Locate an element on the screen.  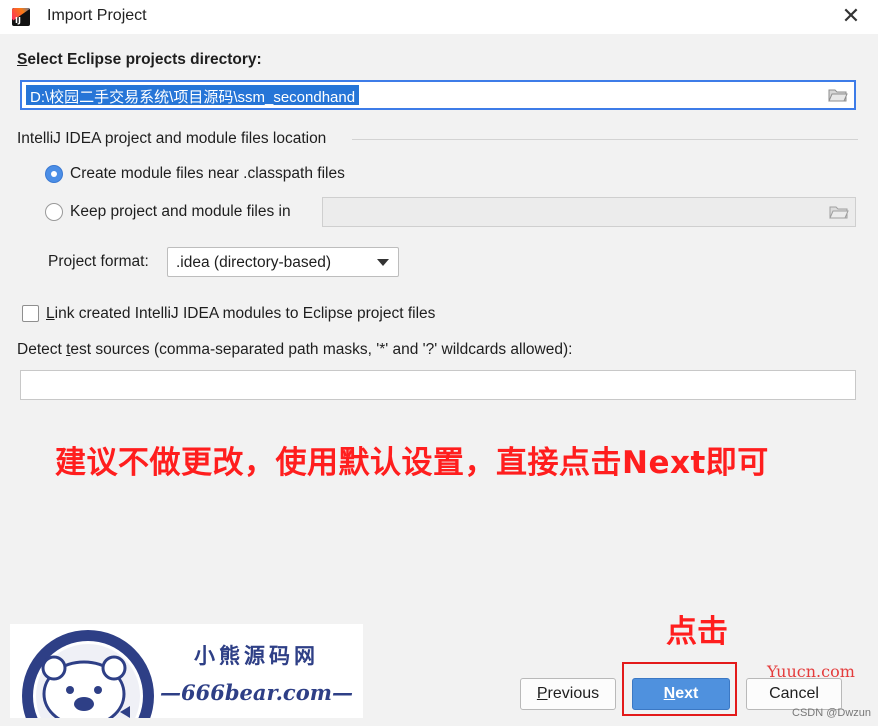
eclipse-dir-value: D:\校园二手交易系统\项目源码\ssm_secondhand is located at coordinates (193, 95).